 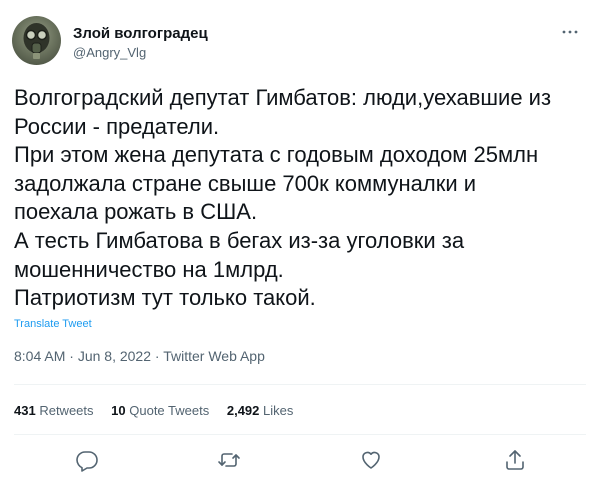 I want to click on tweet-stats: 431 Retweets 10 Quote Tweets 2,492 Likes, so click(x=160, y=410).